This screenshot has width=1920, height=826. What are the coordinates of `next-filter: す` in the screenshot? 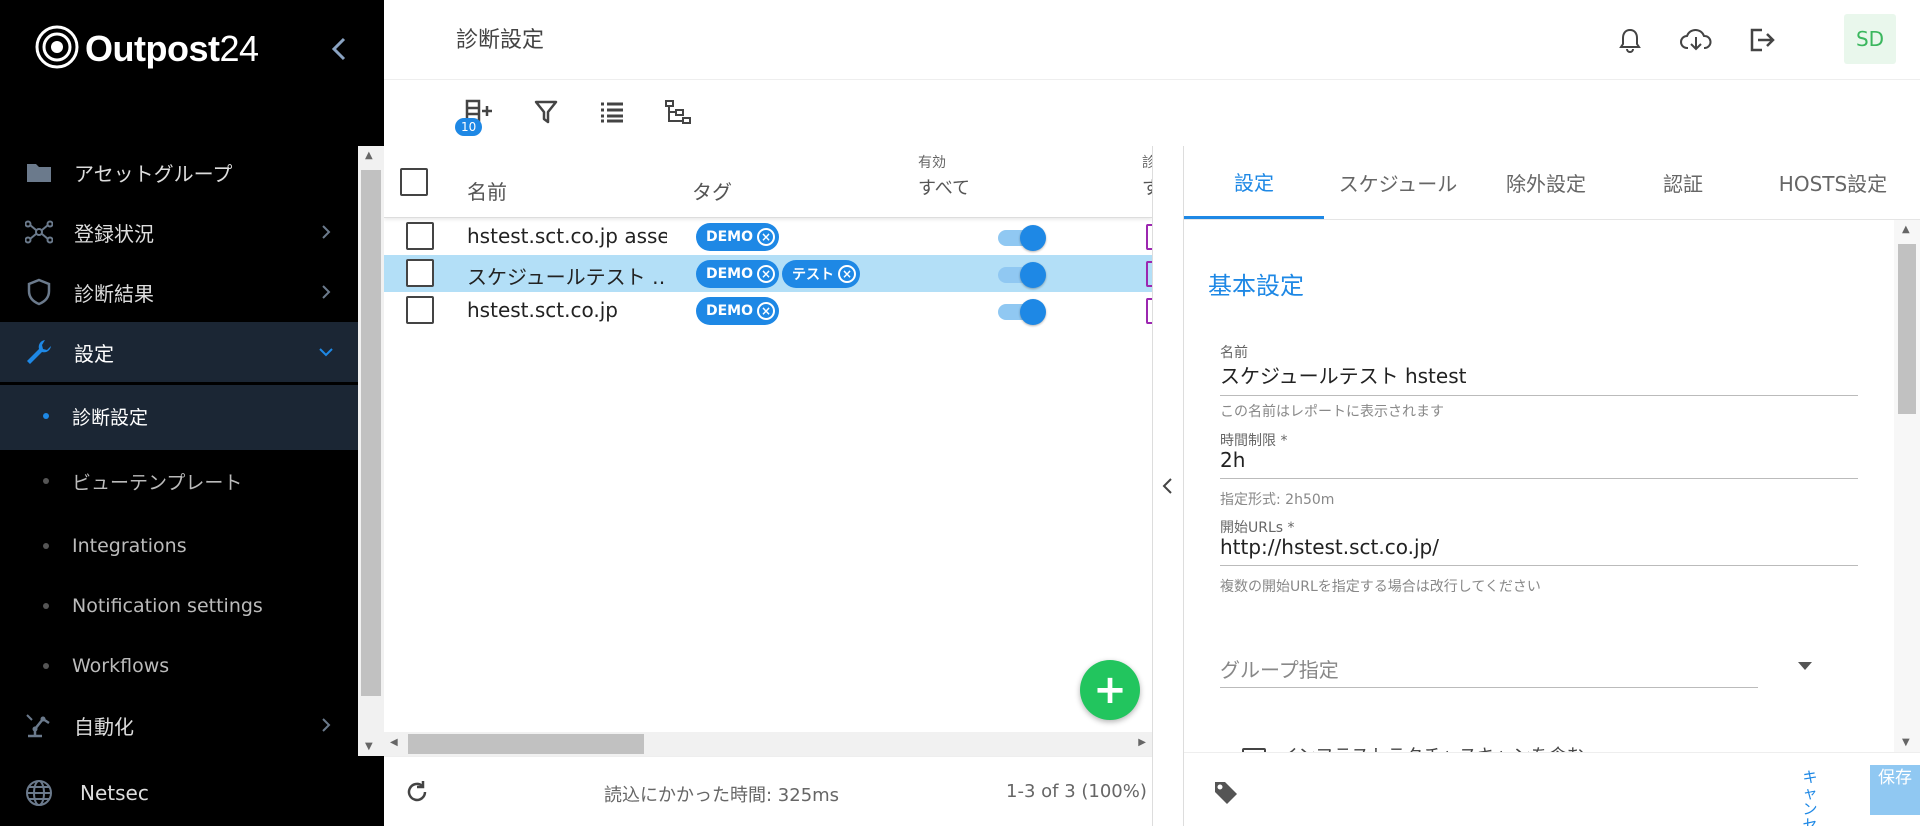 It's located at (1147, 187).